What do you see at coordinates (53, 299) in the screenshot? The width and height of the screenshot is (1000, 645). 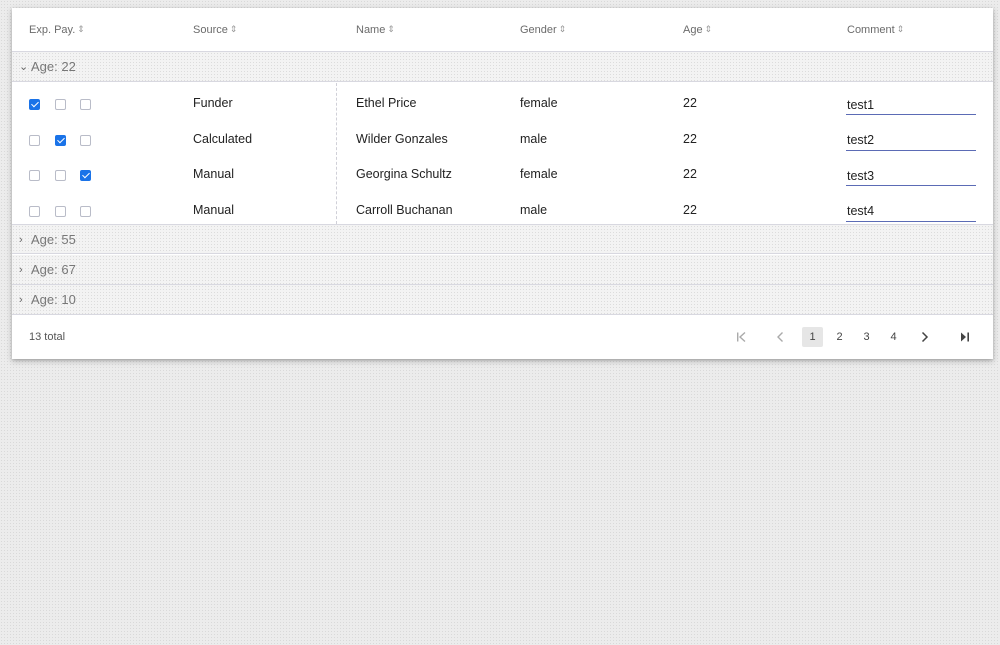 I see `group-label: Age: 10` at bounding box center [53, 299].